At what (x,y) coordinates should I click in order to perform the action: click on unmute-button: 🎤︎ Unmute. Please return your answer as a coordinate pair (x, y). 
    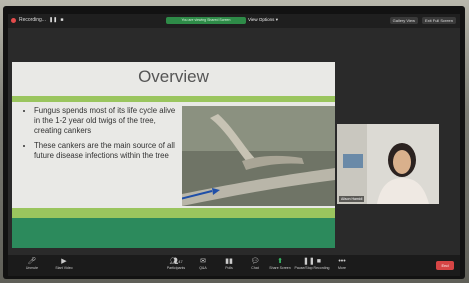
    Looking at the image, I should click on (32, 264).